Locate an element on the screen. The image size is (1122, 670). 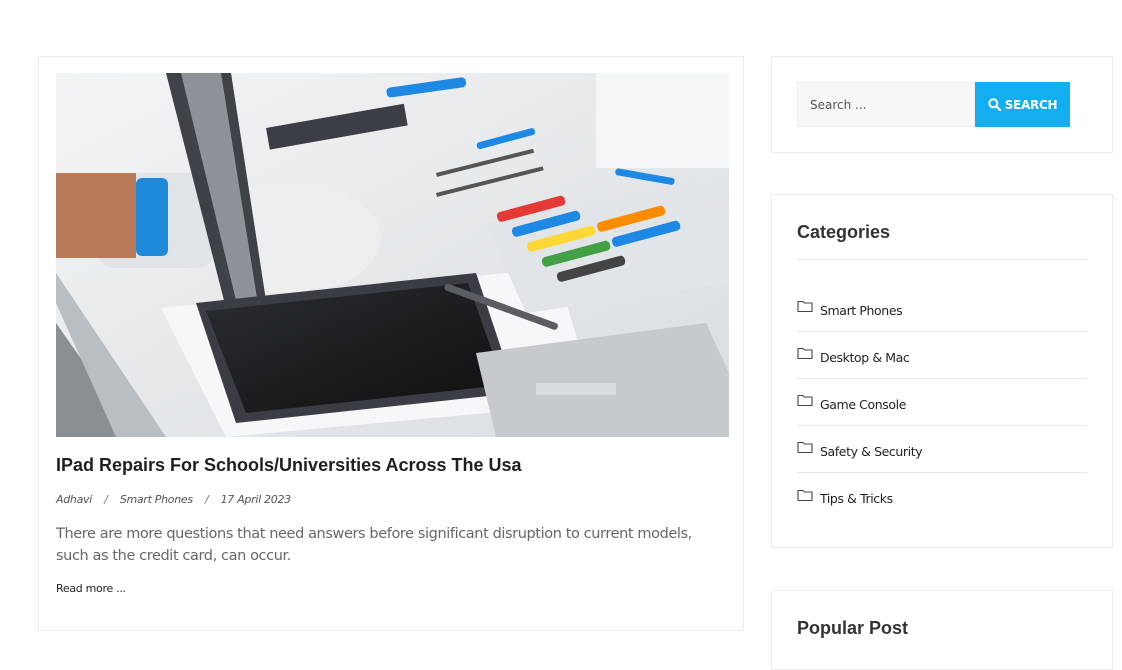
post-meta: Adhavi / Smart Phones / 17 April 2023 is located at coordinates (173, 499).